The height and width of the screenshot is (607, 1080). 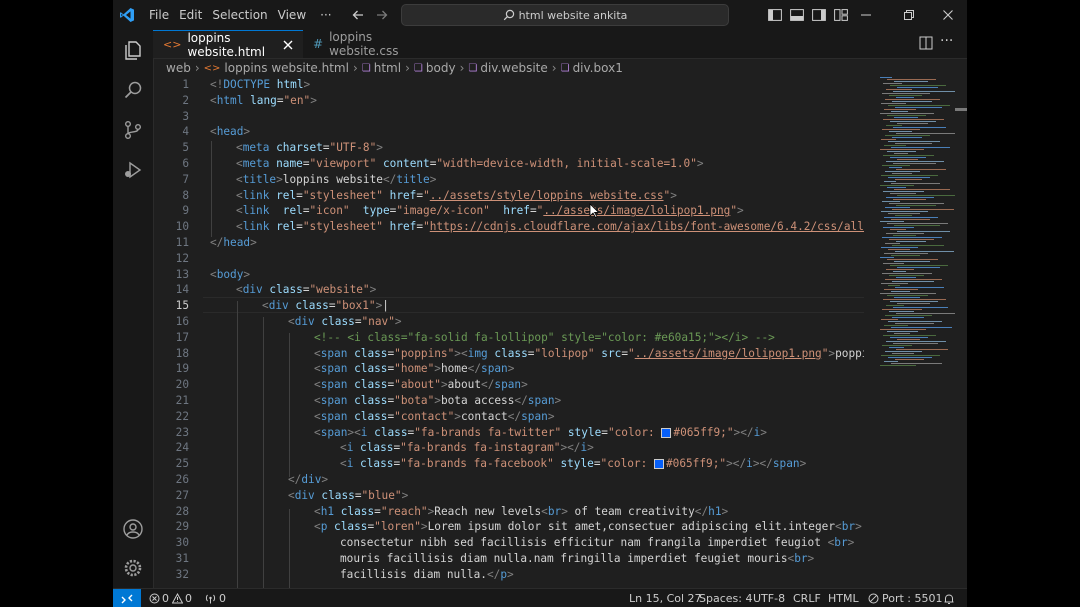 I want to click on run-debug-button, so click(x=133, y=170).